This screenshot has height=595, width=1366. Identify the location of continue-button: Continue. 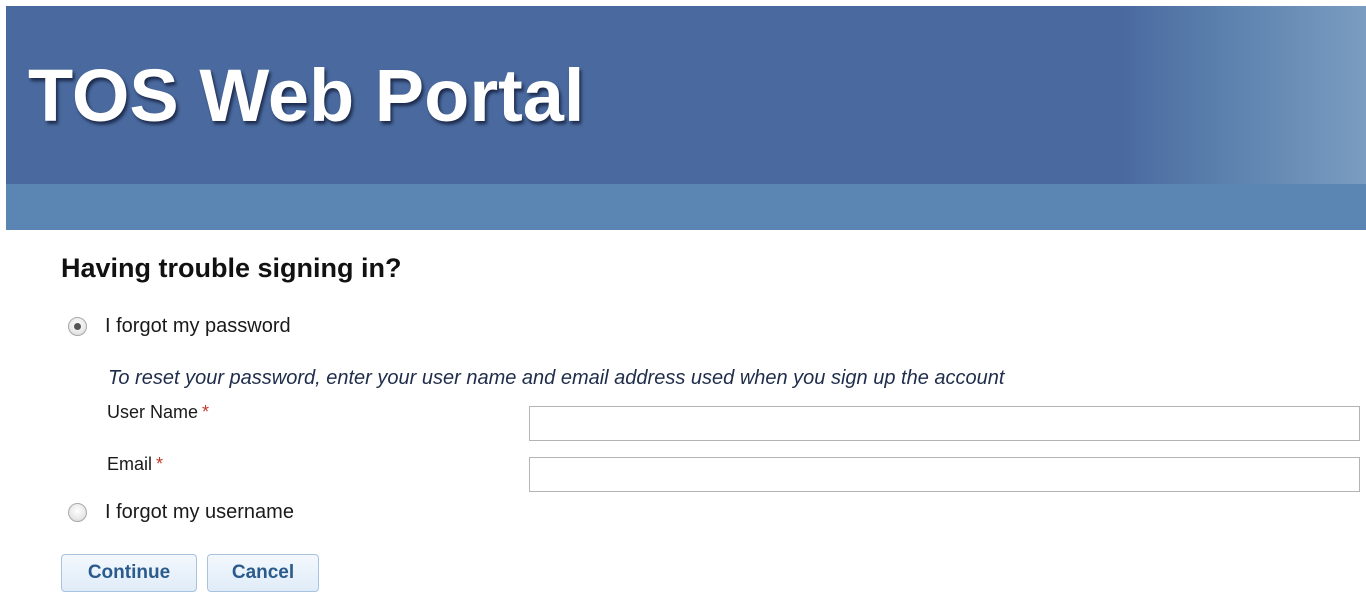
(129, 573).